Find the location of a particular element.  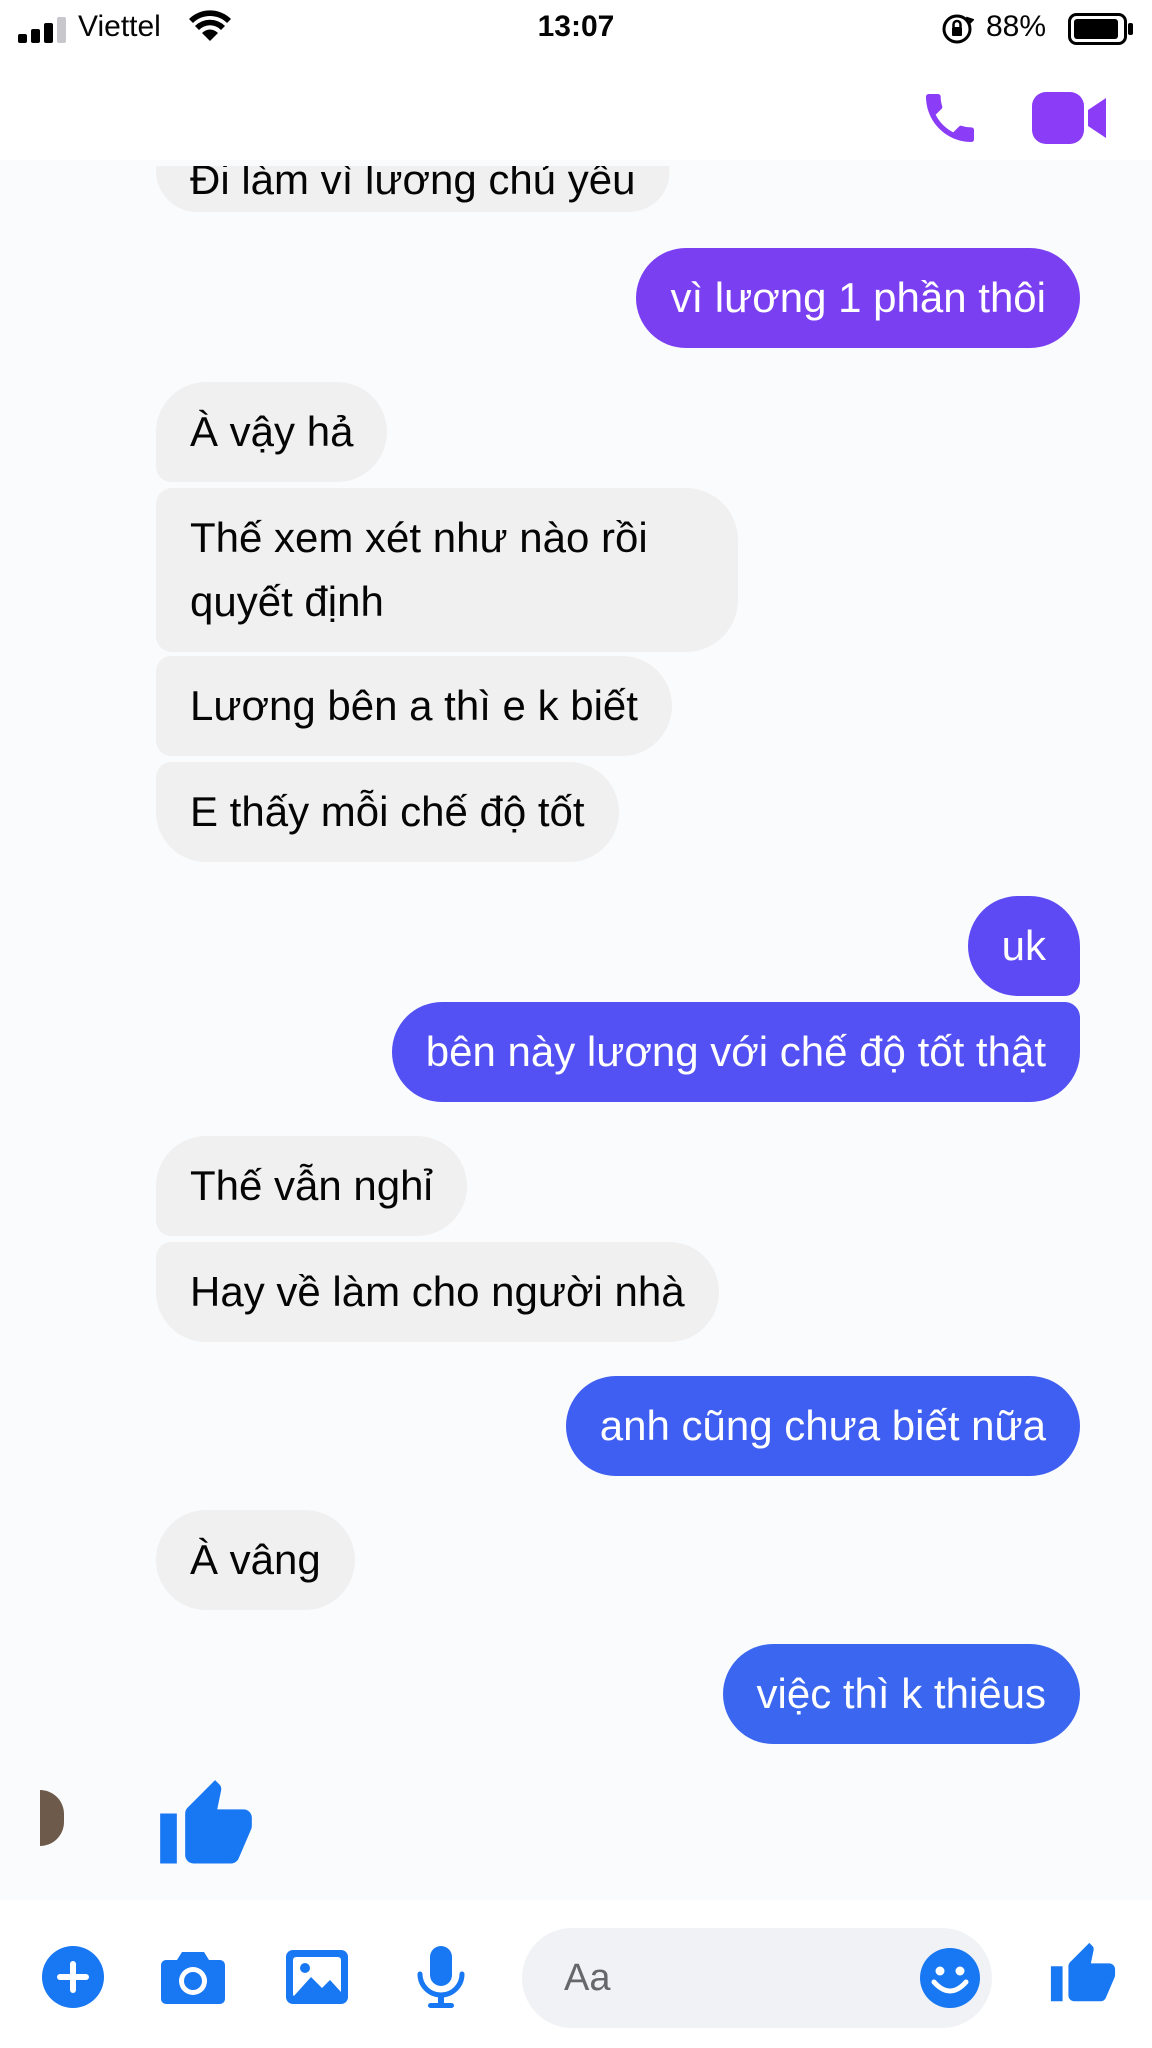

video-camera-icon is located at coordinates (1070, 118).